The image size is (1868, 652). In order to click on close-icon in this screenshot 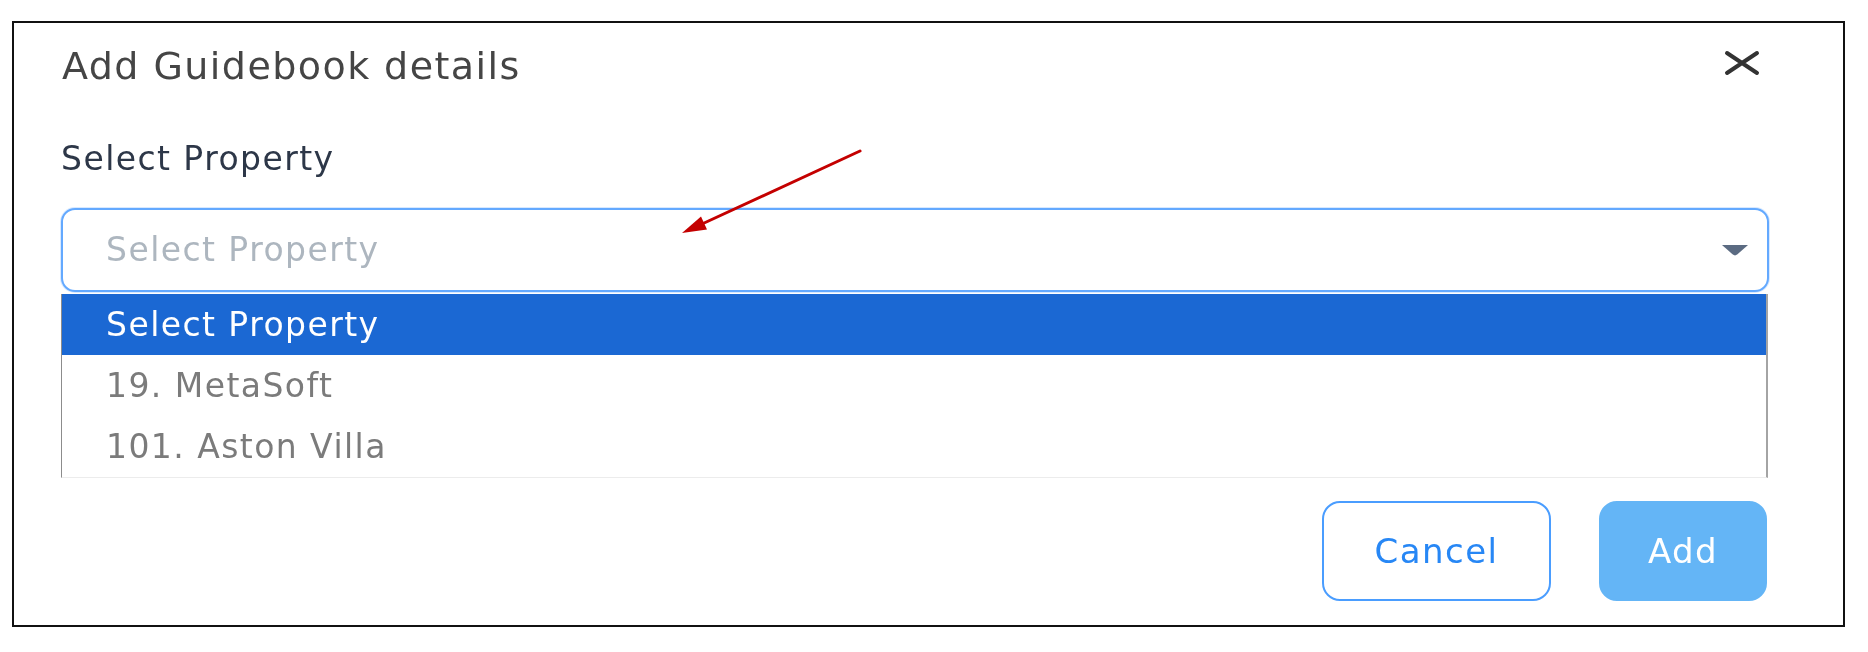, I will do `click(1742, 63)`.